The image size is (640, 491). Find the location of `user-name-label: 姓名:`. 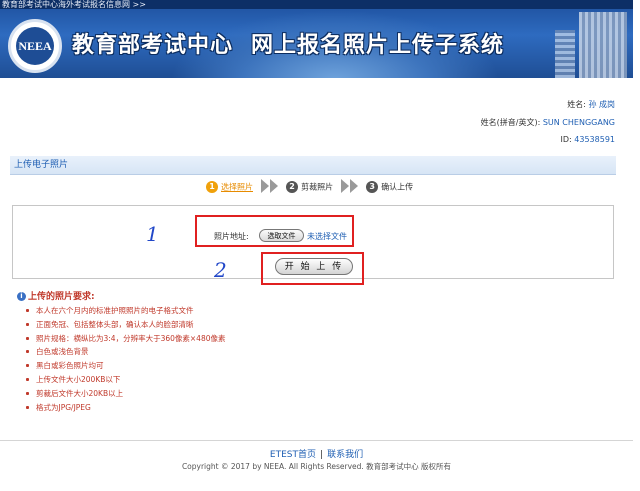

user-name-label: 姓名: is located at coordinates (576, 104).